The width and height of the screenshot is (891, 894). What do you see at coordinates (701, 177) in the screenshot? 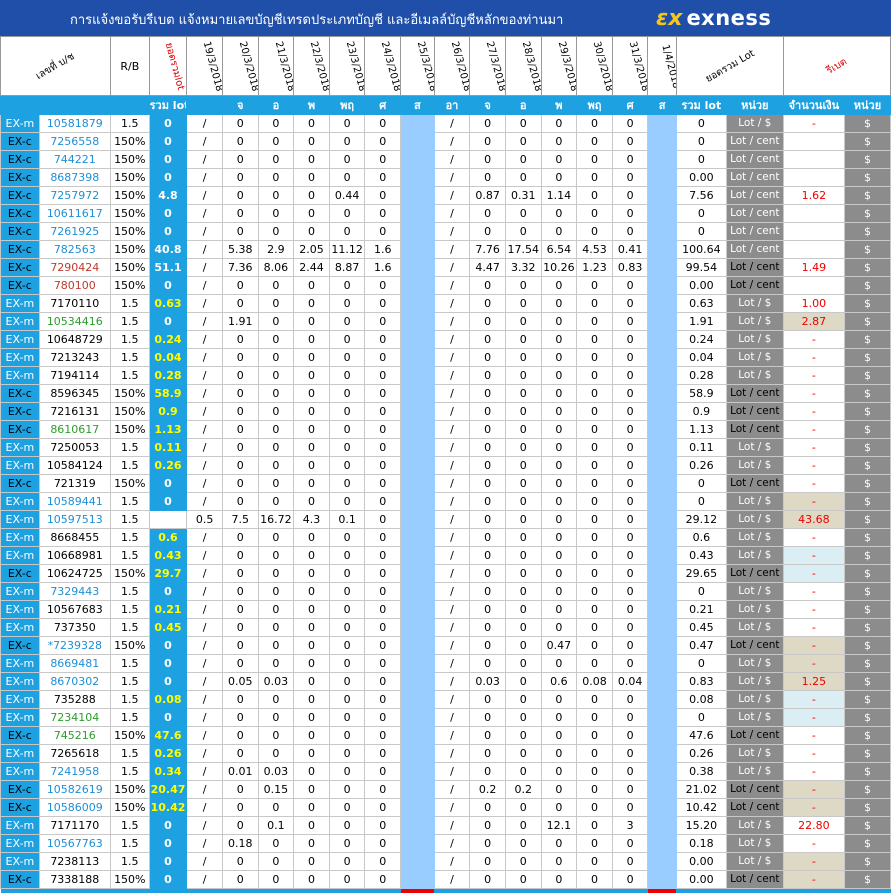
I see `lot-sum-cell: 0.00` at bounding box center [701, 177].